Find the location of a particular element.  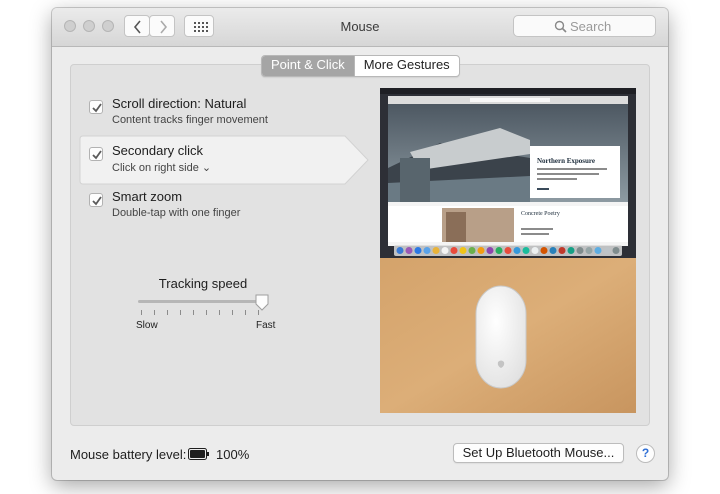

tracking-speed-label: Tracking speed is located at coordinates (203, 283).